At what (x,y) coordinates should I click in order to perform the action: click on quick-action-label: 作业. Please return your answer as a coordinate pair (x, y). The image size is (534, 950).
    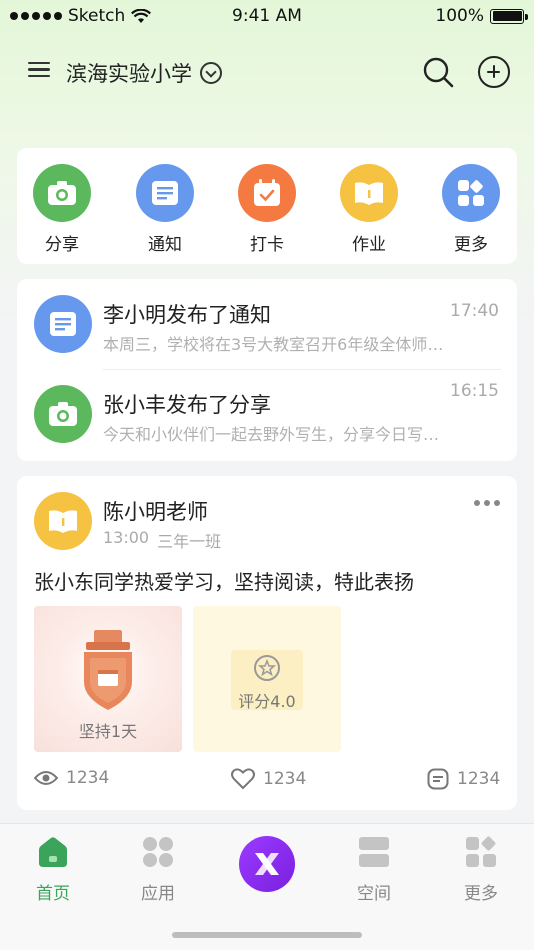
    Looking at the image, I should click on (369, 245).